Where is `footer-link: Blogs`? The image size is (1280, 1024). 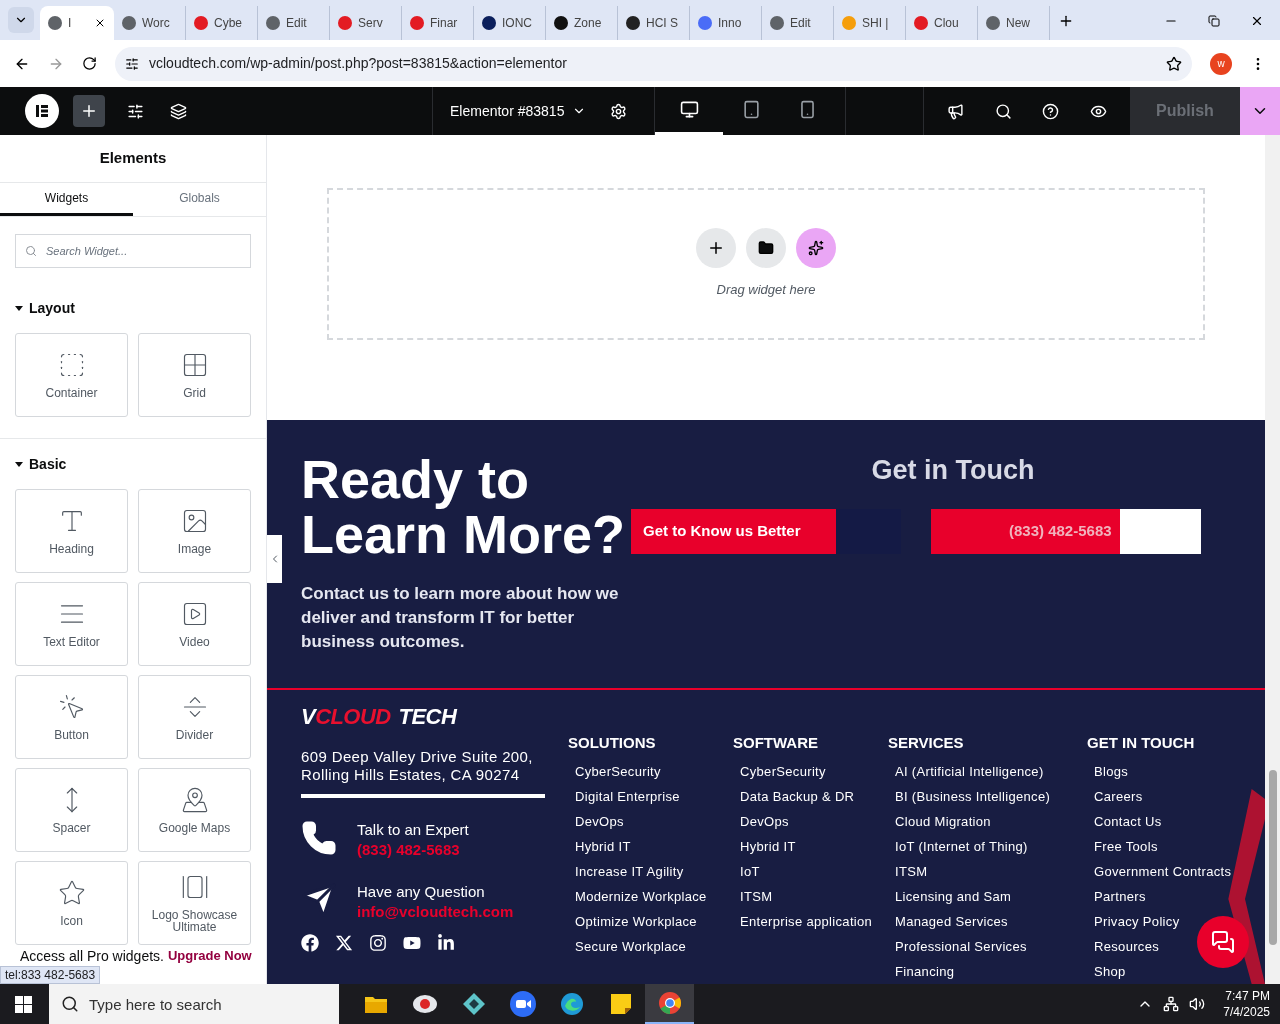 footer-link: Blogs is located at coordinates (1111, 771).